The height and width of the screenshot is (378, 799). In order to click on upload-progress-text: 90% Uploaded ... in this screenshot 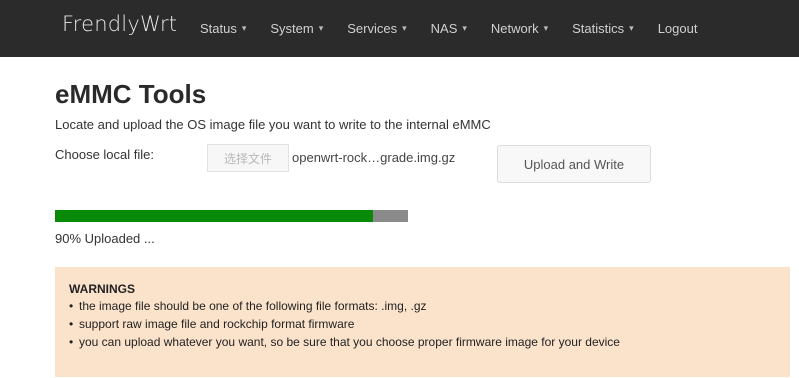, I will do `click(105, 238)`.